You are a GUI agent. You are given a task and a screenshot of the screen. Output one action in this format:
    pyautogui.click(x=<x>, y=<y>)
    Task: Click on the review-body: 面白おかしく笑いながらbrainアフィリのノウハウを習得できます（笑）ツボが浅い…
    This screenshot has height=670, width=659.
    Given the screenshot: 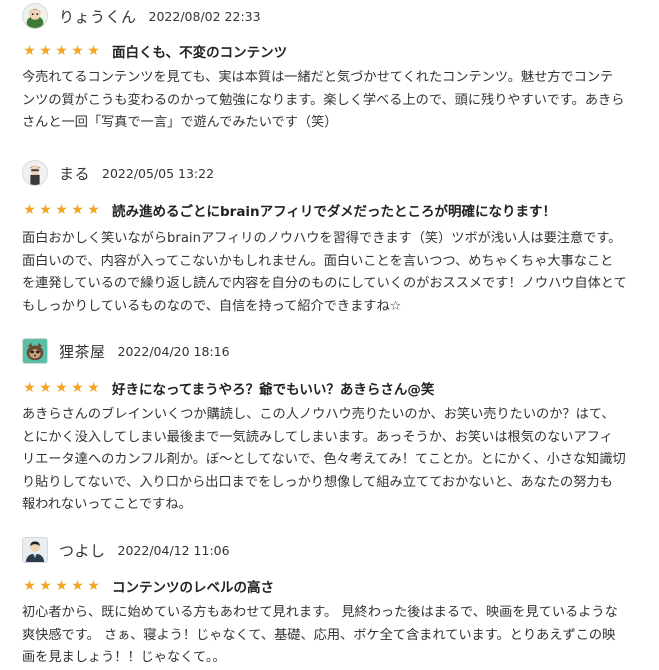 What is the action you would take?
    pyautogui.click(x=324, y=272)
    